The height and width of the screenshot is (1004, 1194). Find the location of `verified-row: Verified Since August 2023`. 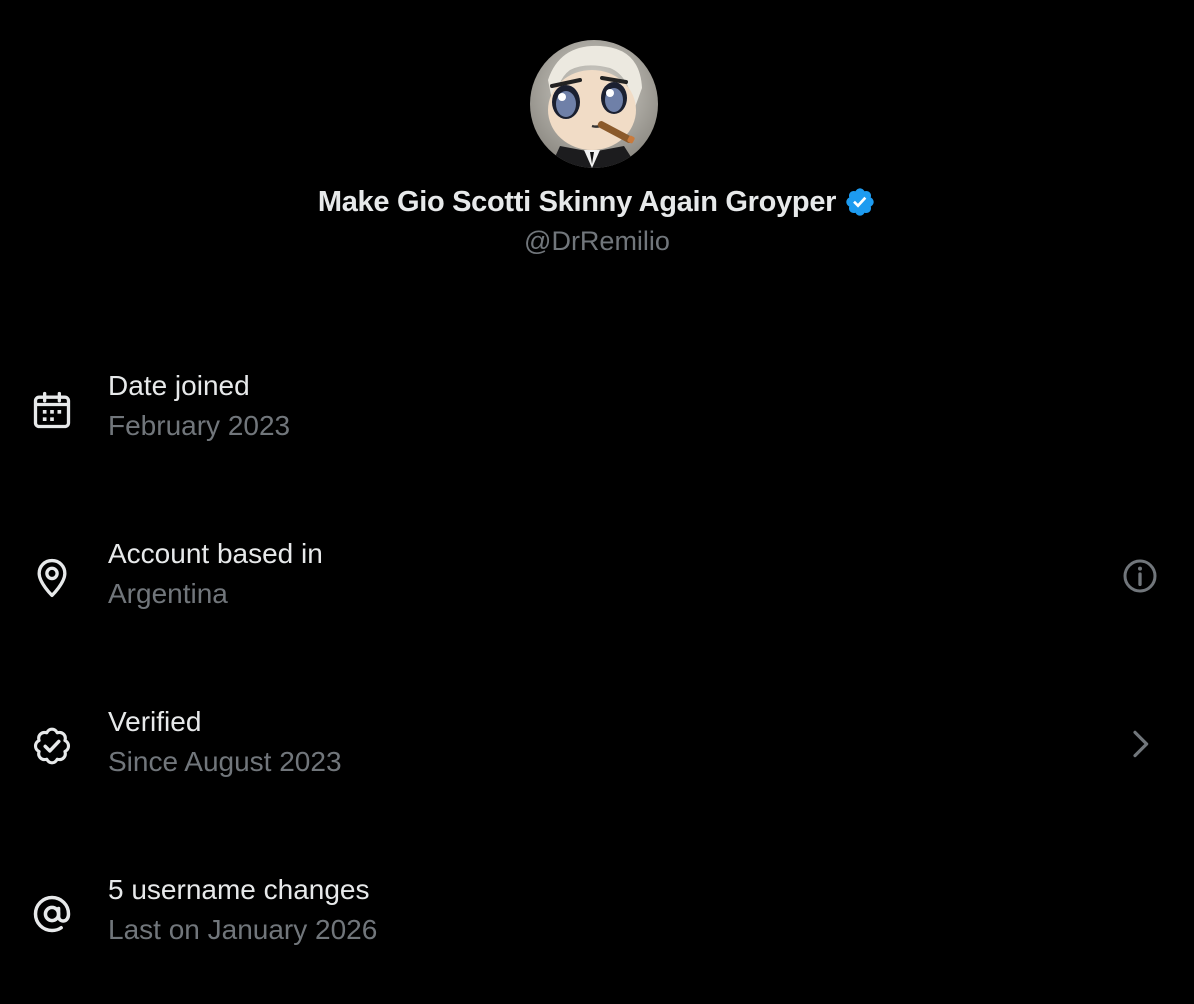

verified-row: Verified Since August 2023 is located at coordinates (597, 746).